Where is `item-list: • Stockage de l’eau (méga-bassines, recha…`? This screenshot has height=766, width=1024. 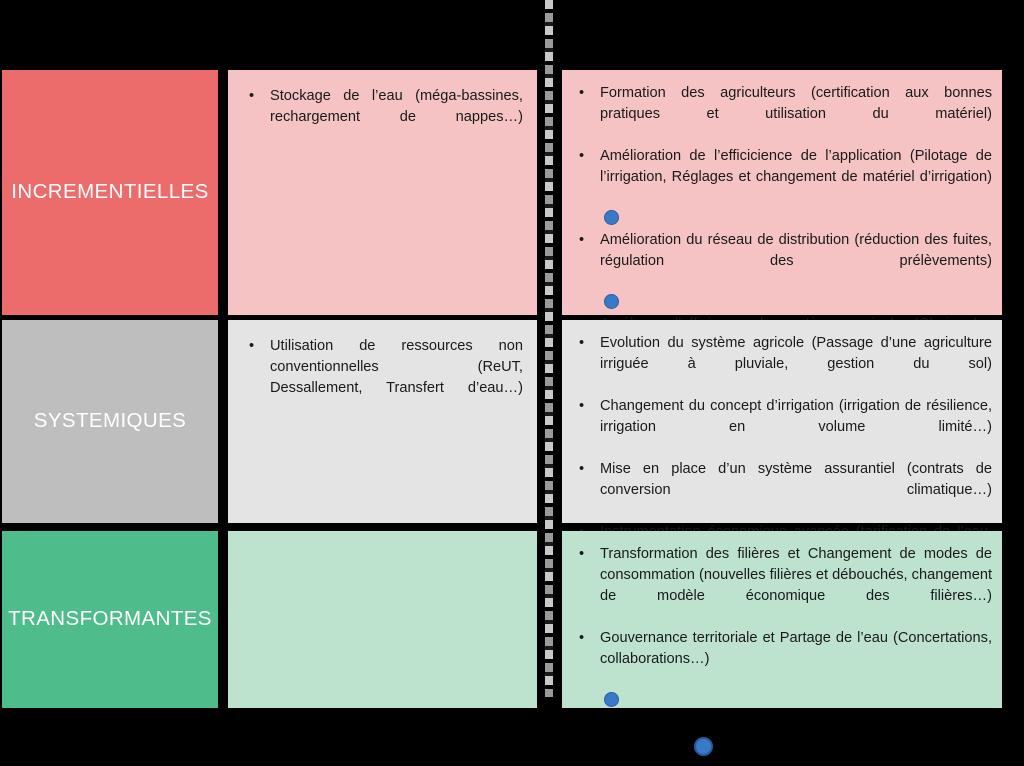
item-list: • Stockage de l’eau (méga-bassines, recha… is located at coordinates (383, 117).